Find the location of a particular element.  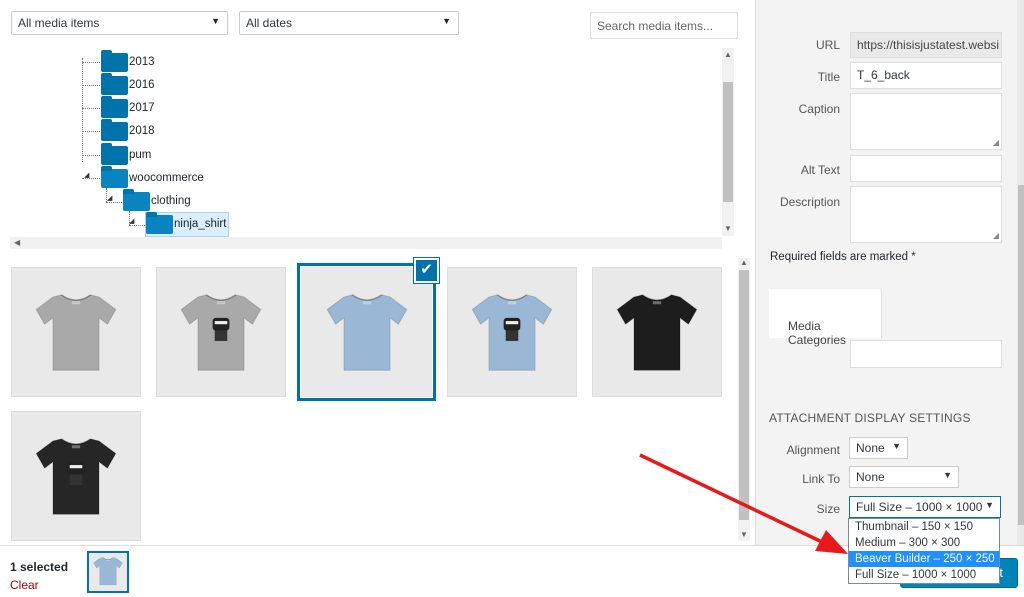

description-field: ◢ is located at coordinates (926, 214).